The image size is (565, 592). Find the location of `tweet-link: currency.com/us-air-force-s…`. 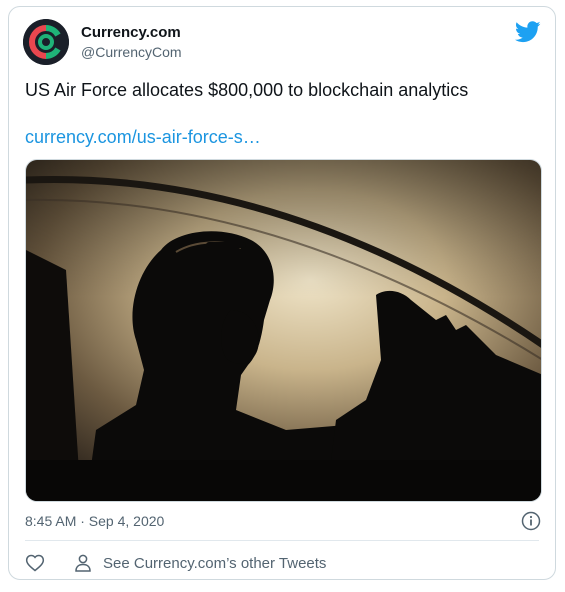

tweet-link: currency.com/us-air-force-s… is located at coordinates (143, 137).